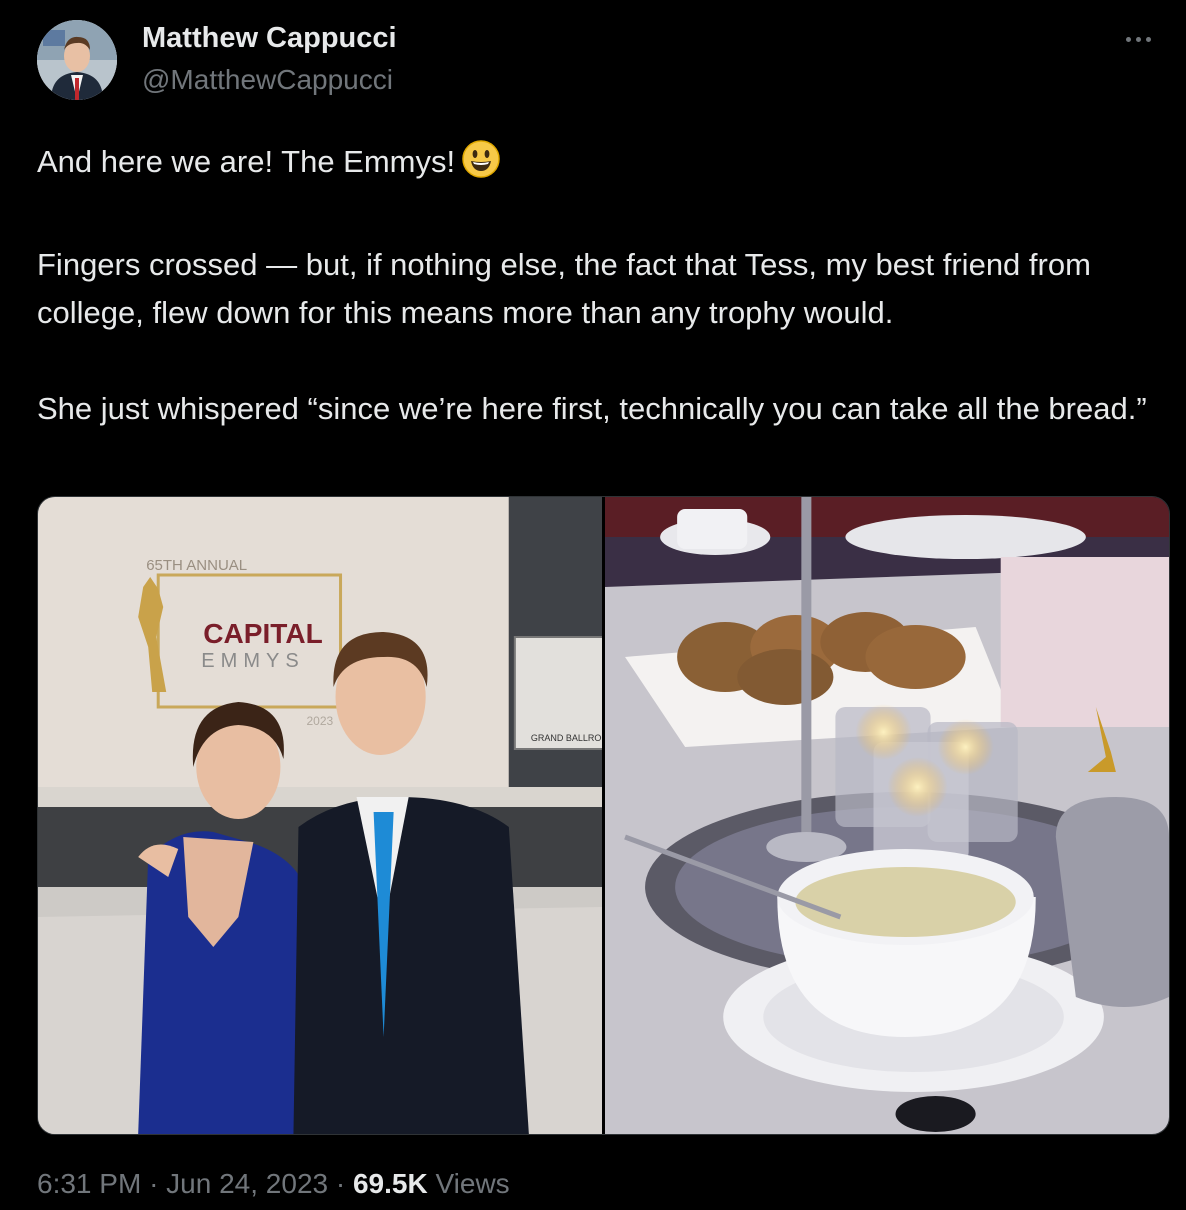 The height and width of the screenshot is (1210, 1186). Describe the element at coordinates (89, 1183) in the screenshot. I see `tweet-time: 6:31 PM` at that location.